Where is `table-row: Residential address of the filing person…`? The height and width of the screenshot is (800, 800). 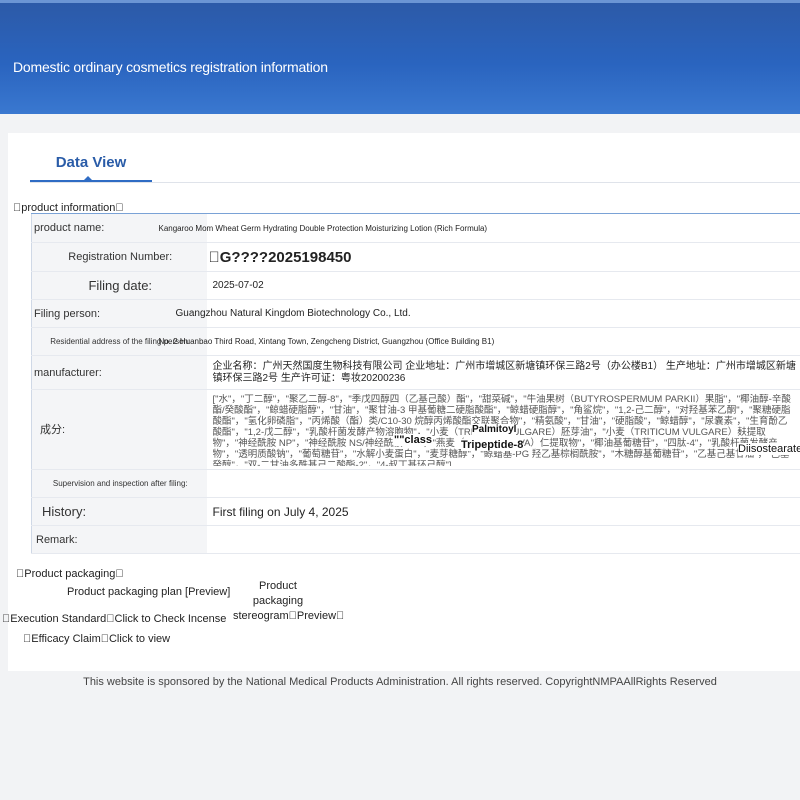 table-row: Residential address of the filing person… is located at coordinates (415, 341).